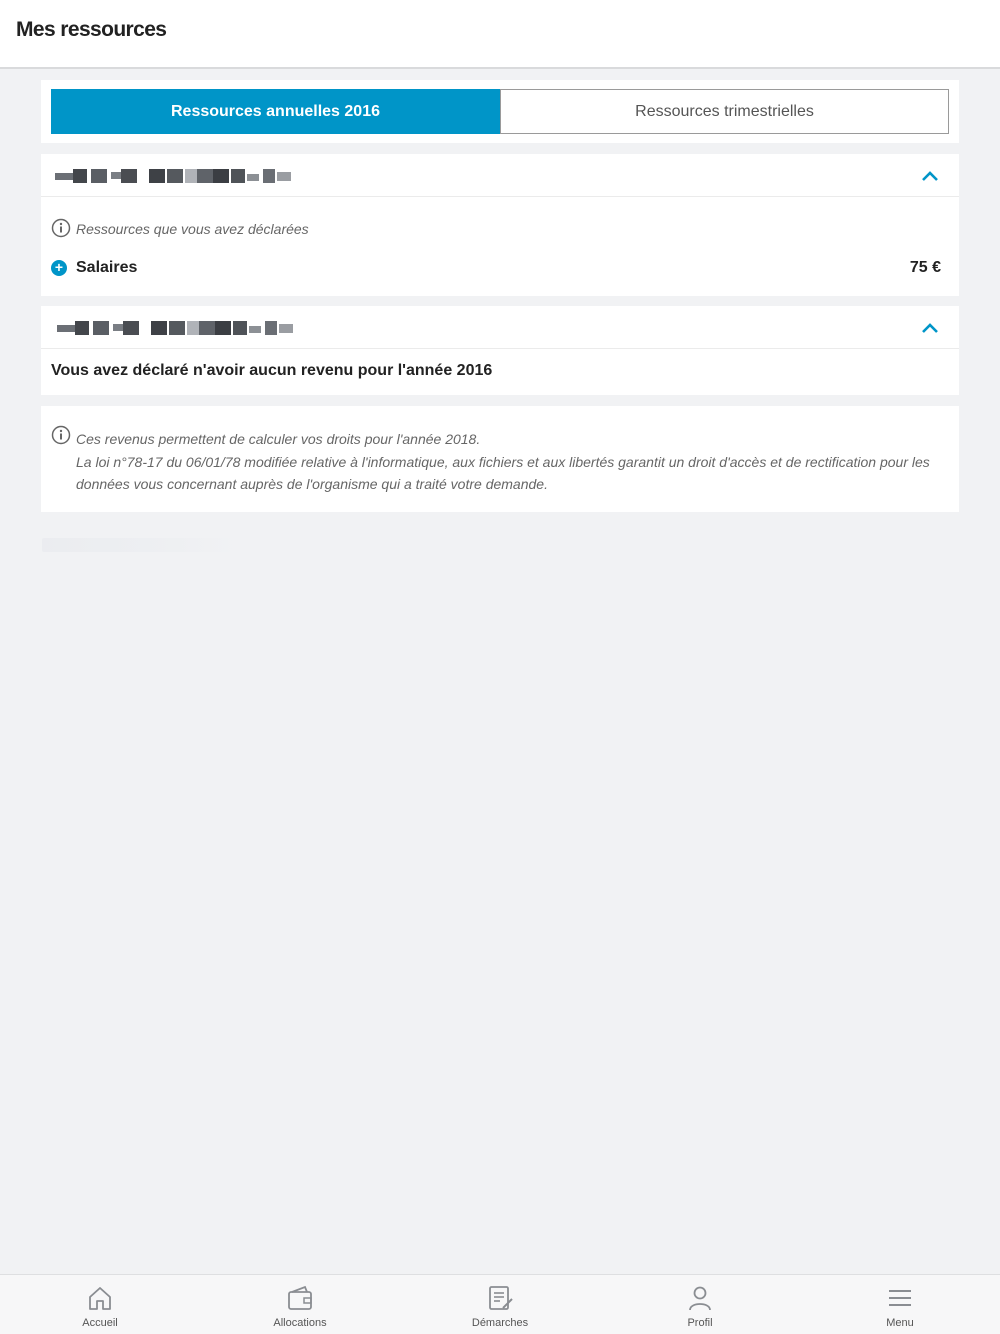 The height and width of the screenshot is (1334, 1000). I want to click on nav-item-demarches: Démarches, so click(500, 1304).